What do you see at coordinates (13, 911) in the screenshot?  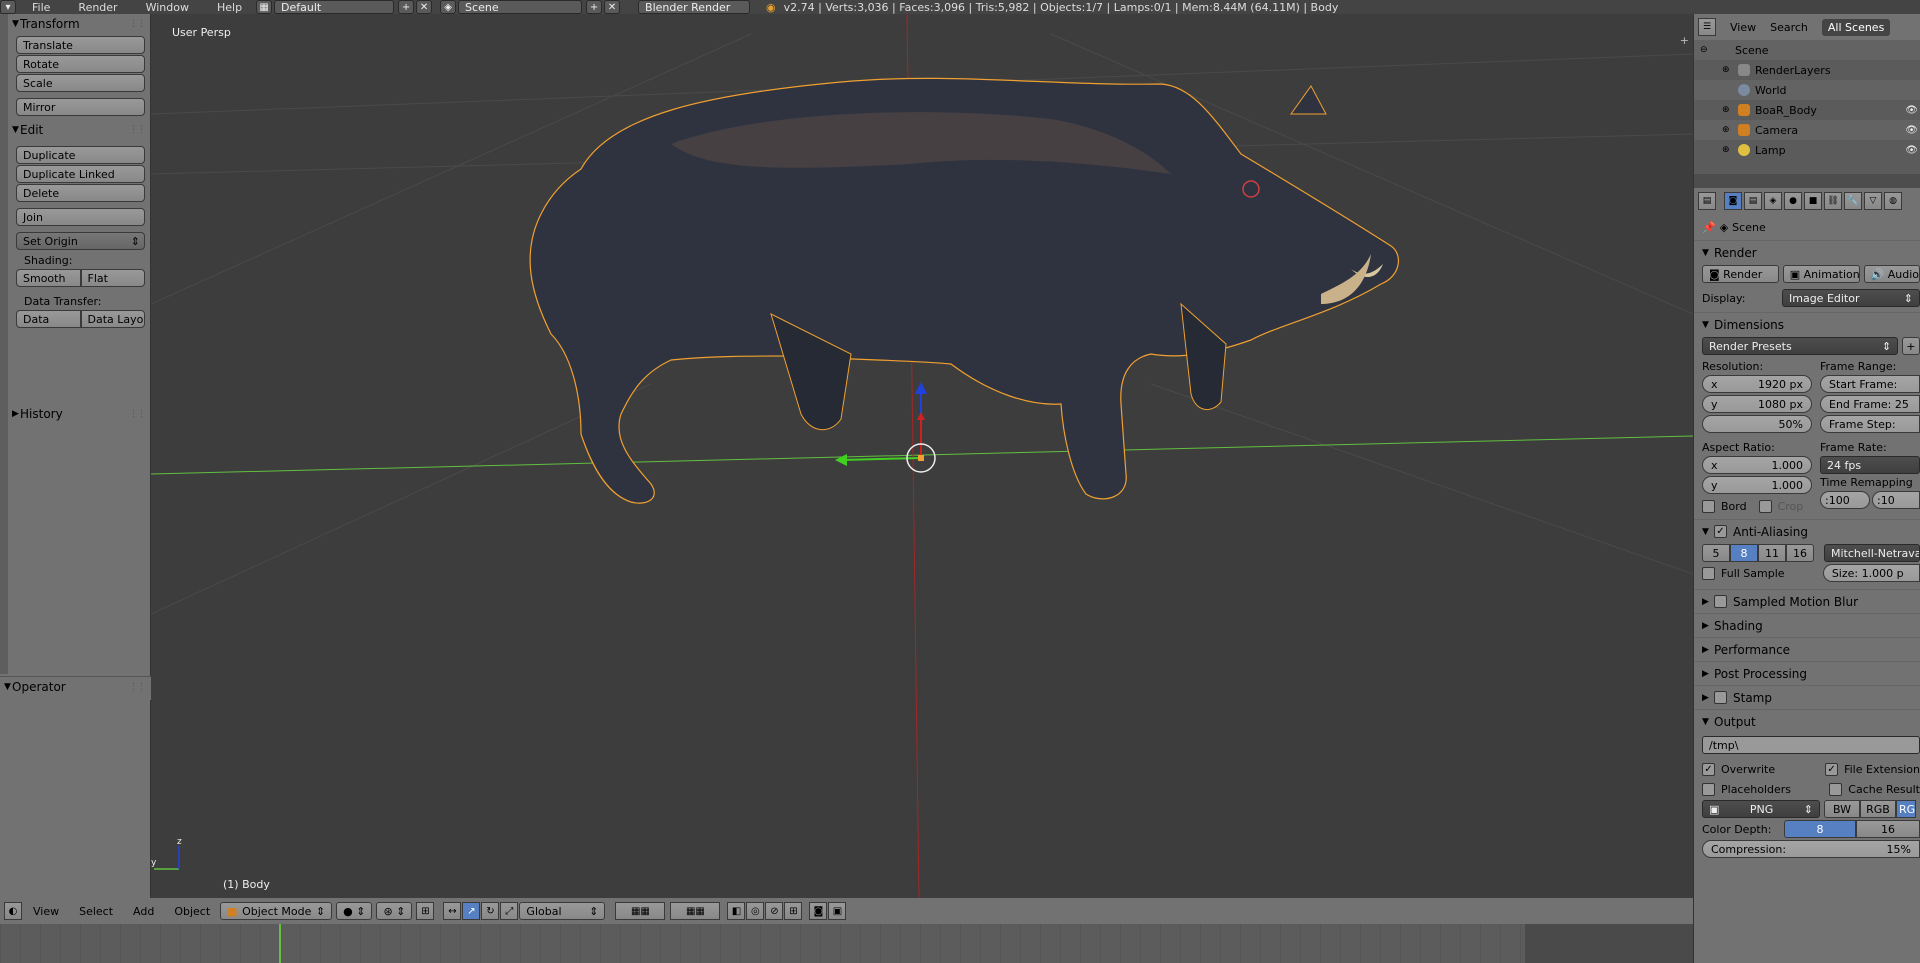 I see `editor-type-icon: ◐` at bounding box center [13, 911].